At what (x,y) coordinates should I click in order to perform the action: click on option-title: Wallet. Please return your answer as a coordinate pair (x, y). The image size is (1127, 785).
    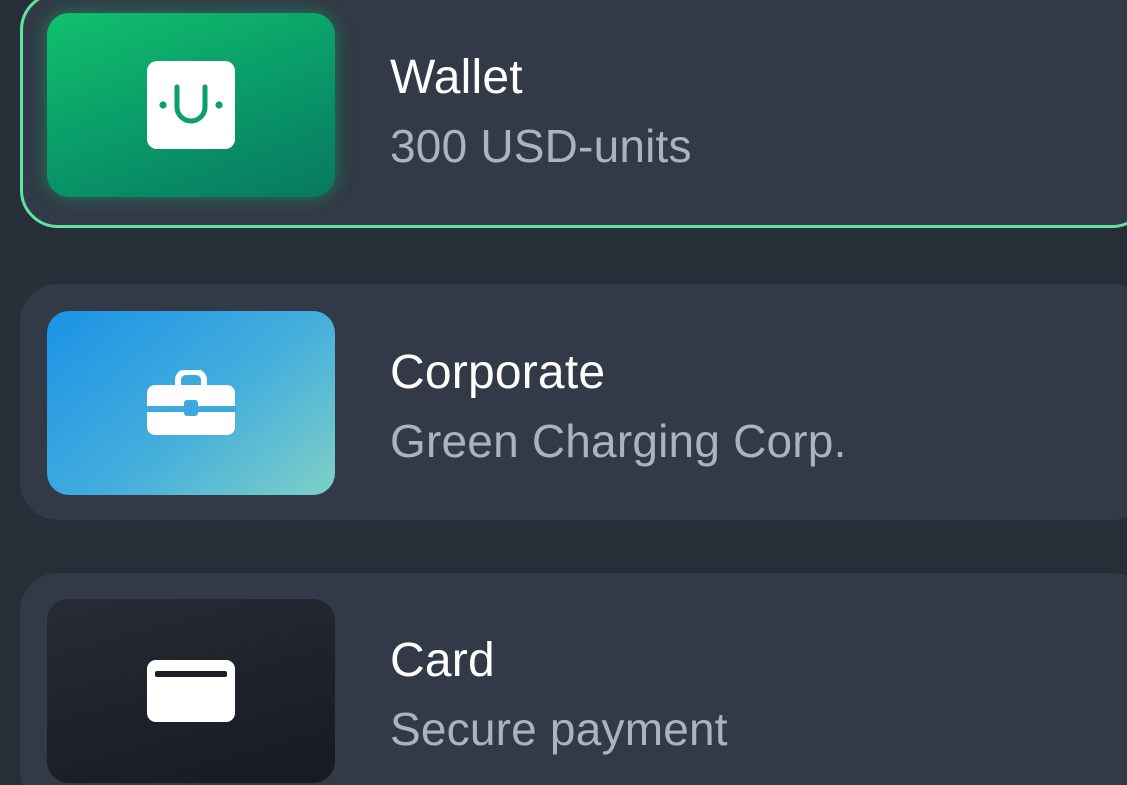
    Looking at the image, I should click on (456, 77).